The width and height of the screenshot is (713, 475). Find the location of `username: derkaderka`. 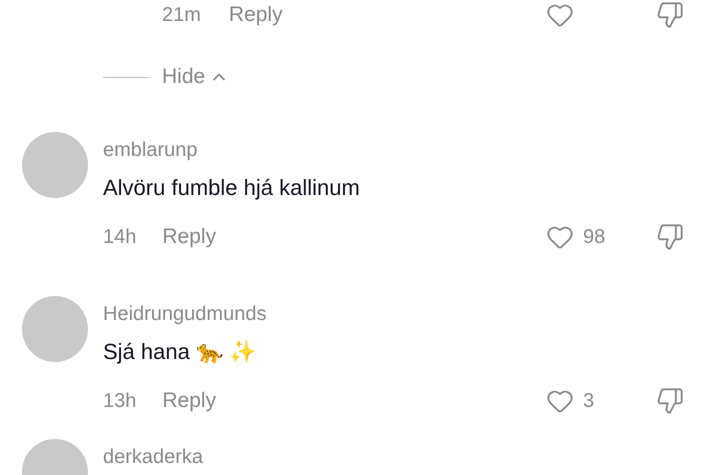

username: derkaderka is located at coordinates (394, 457).